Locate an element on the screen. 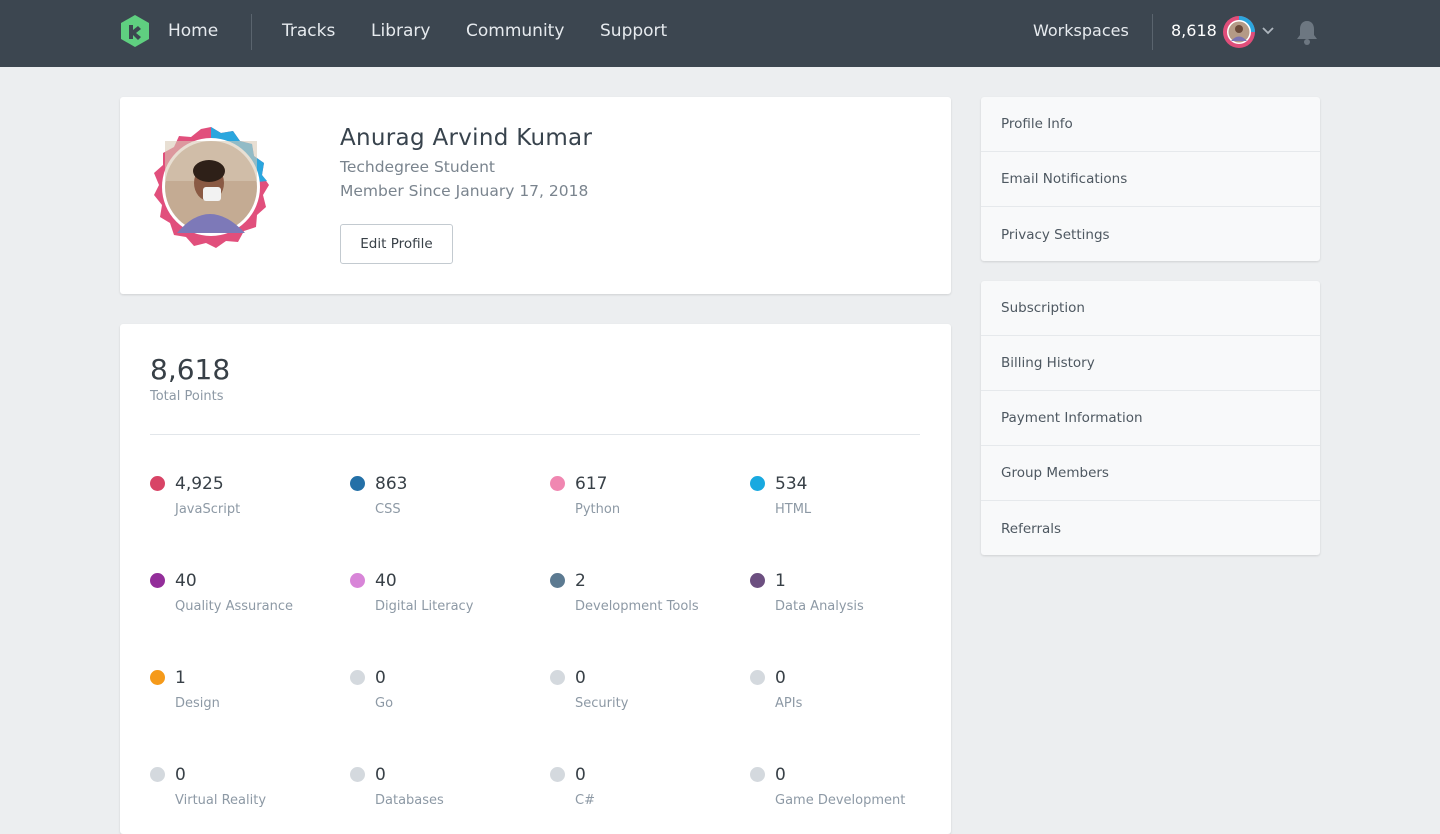  divider is located at coordinates (535, 434).